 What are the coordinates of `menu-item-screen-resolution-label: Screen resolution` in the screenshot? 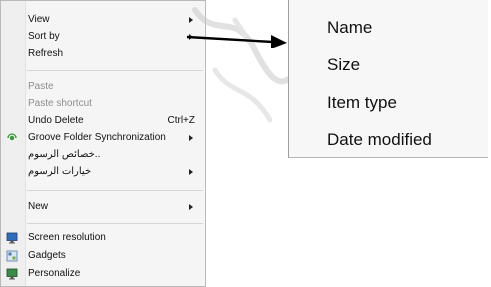 It's located at (67, 237).